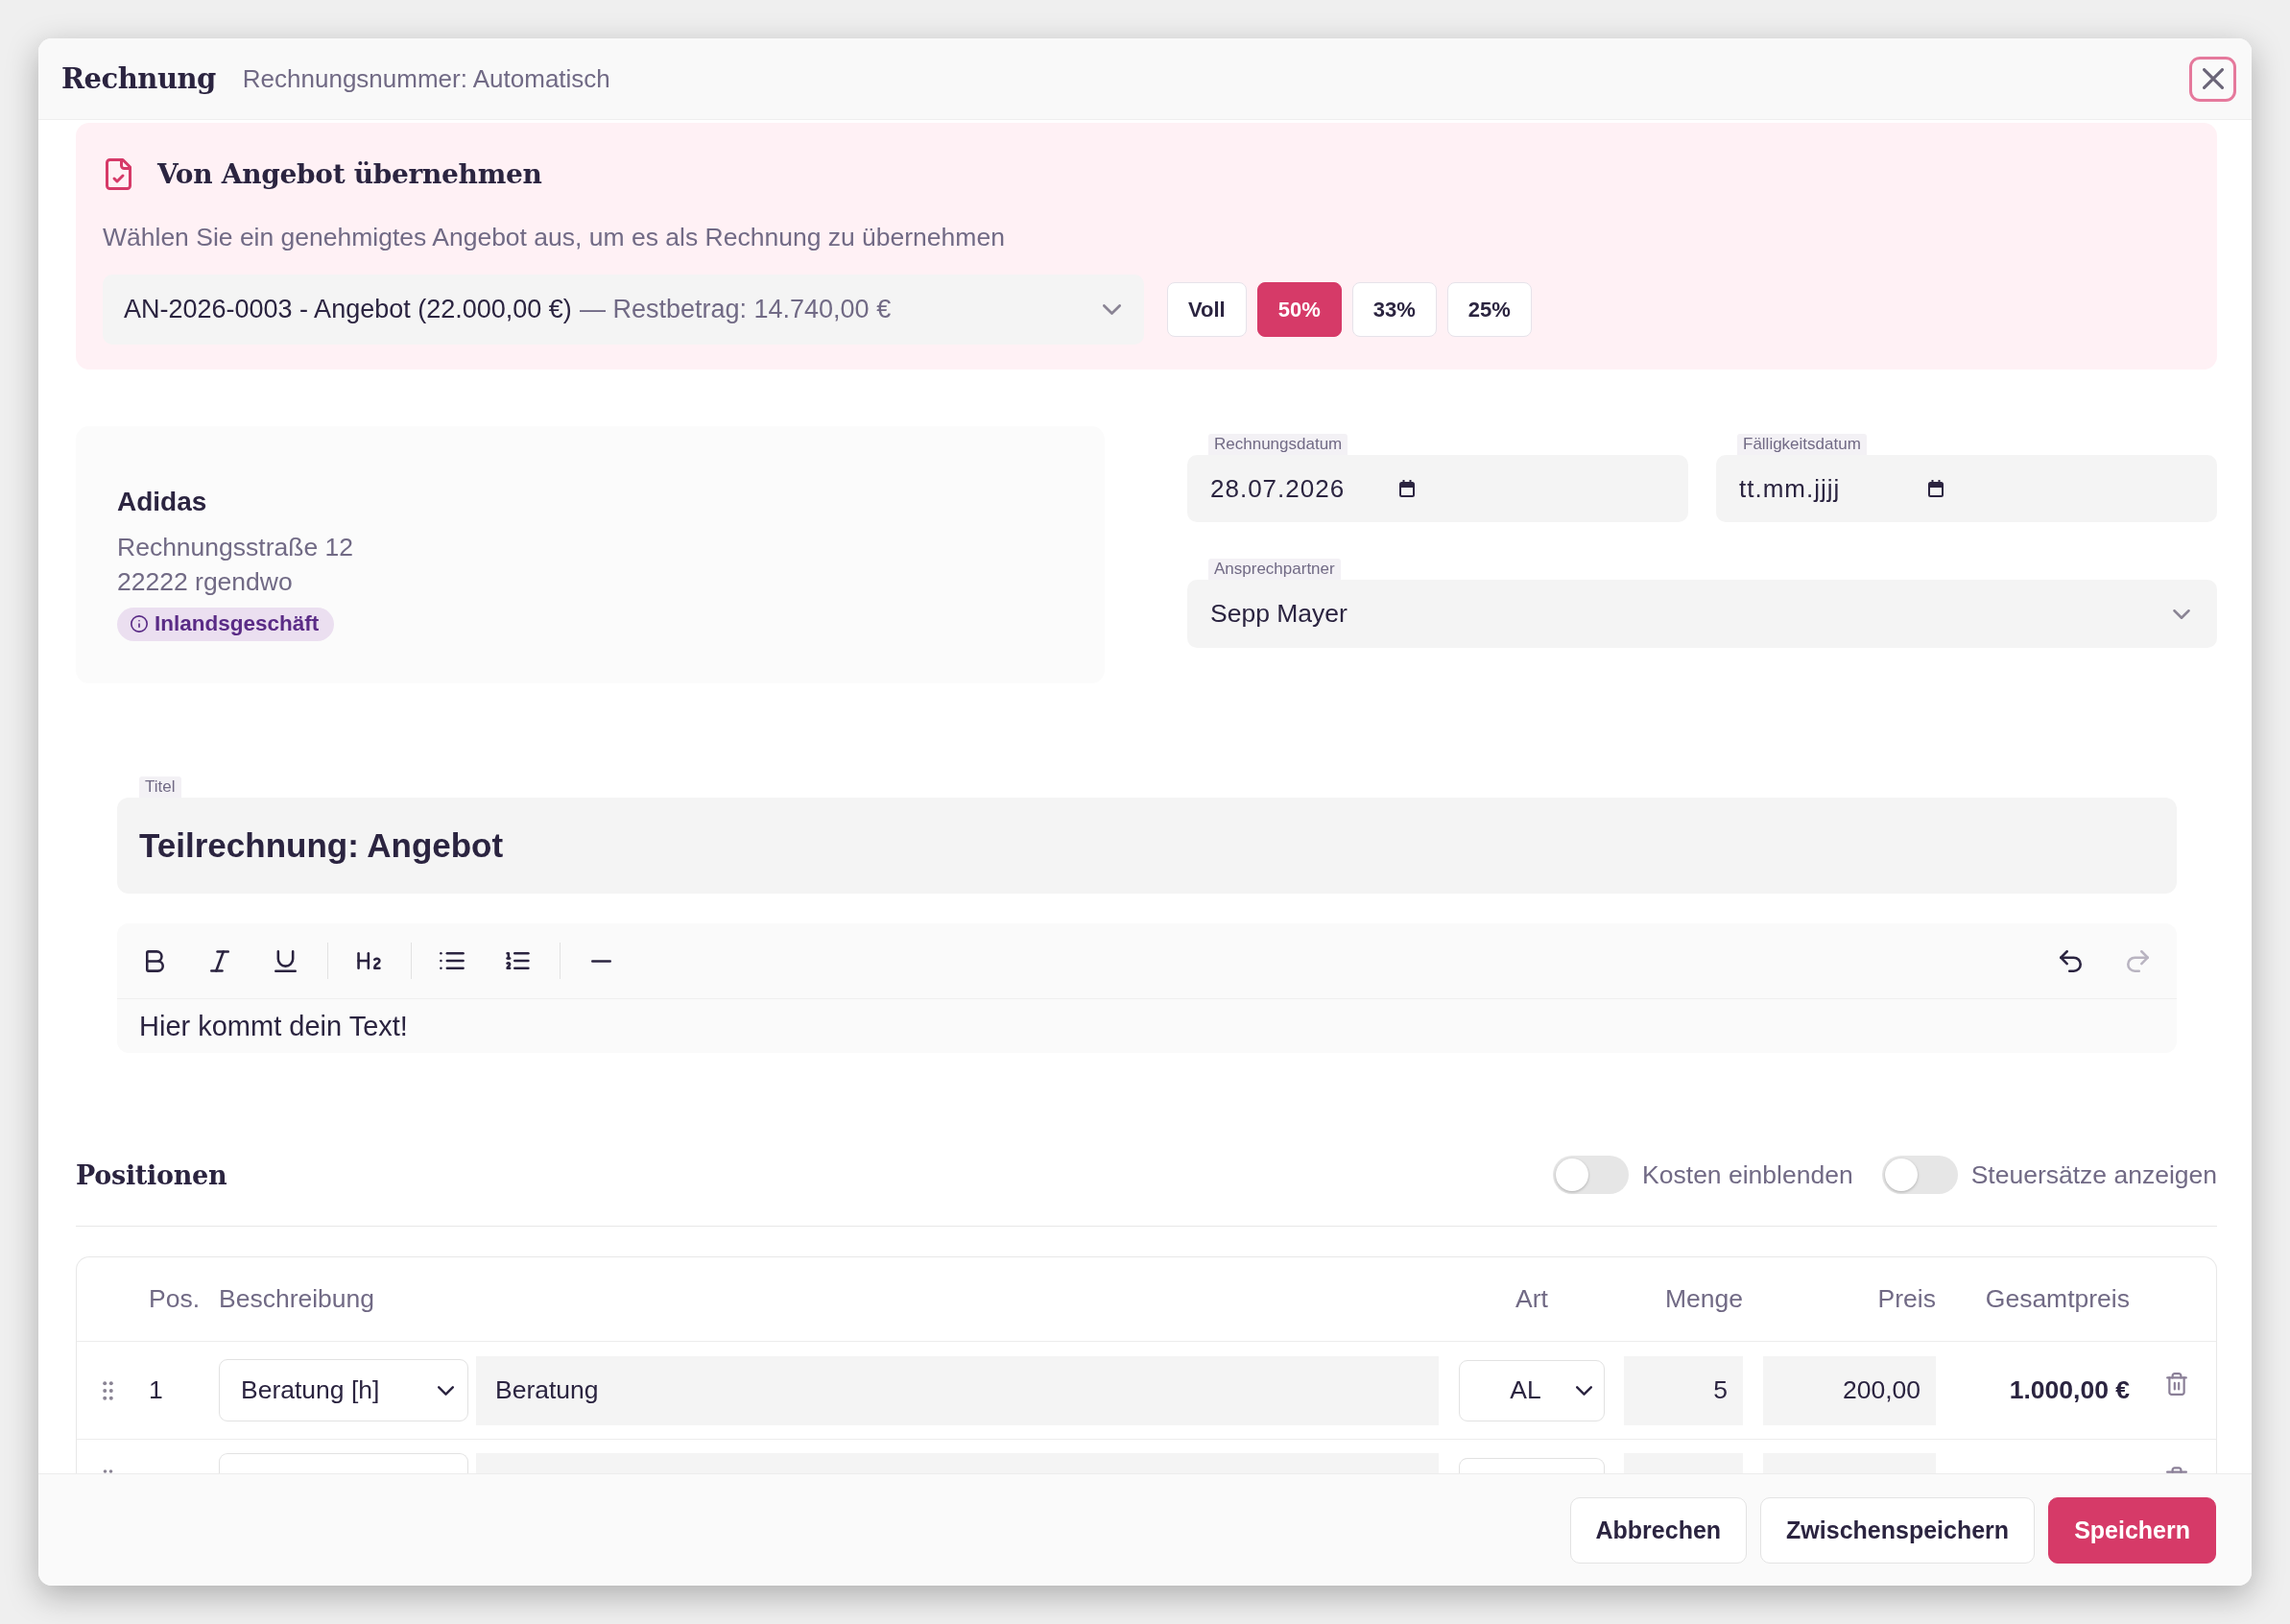  What do you see at coordinates (452, 960) in the screenshot?
I see `bullet-list-icon` at bounding box center [452, 960].